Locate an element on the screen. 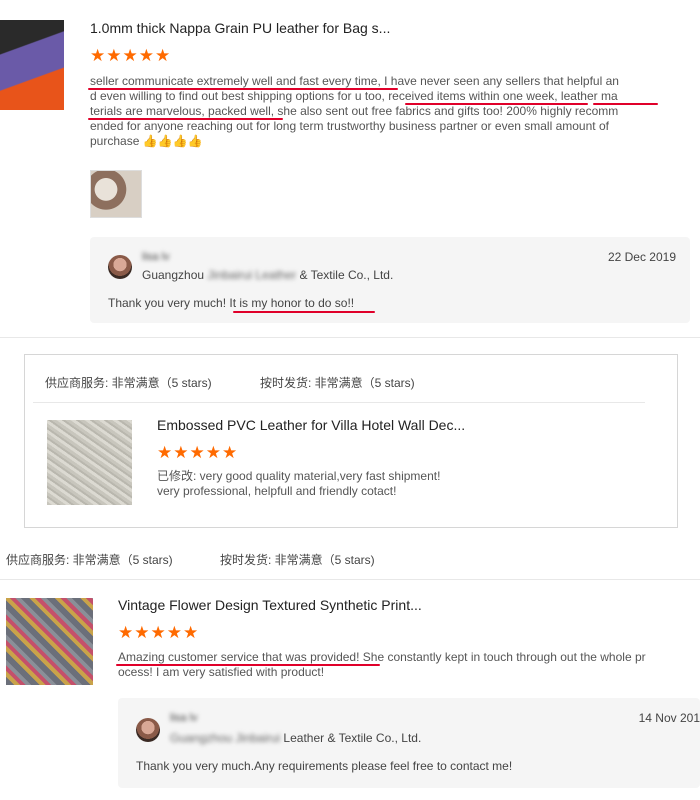 The height and width of the screenshot is (800, 700). reply-date: 14 Nov 201 is located at coordinates (669, 718).